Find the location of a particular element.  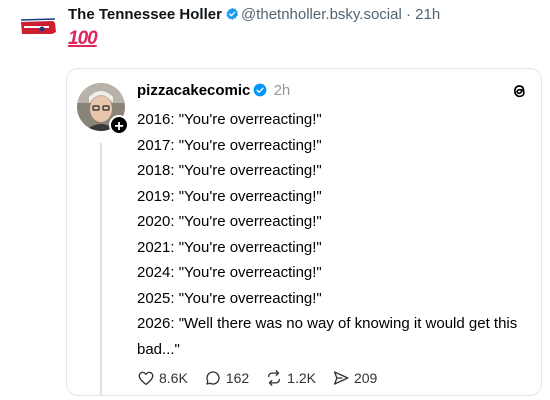

share-button: 209 is located at coordinates (354, 378).